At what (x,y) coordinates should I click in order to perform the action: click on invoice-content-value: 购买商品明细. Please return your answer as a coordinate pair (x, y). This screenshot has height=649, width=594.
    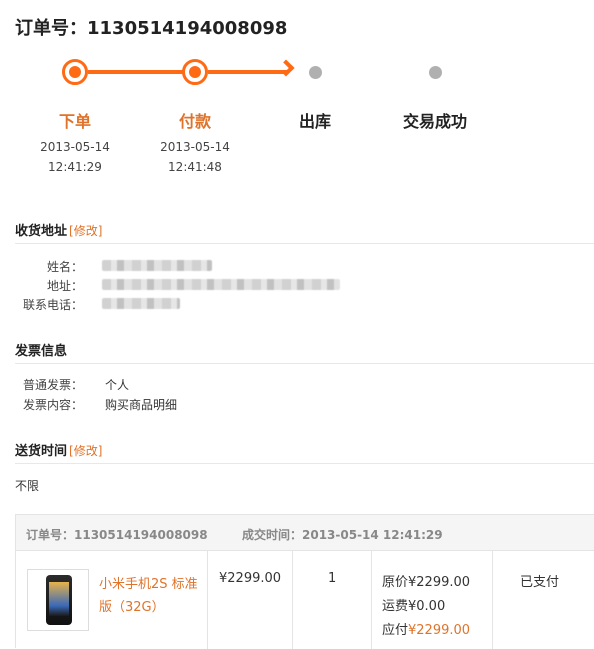
    Looking at the image, I should click on (141, 405).